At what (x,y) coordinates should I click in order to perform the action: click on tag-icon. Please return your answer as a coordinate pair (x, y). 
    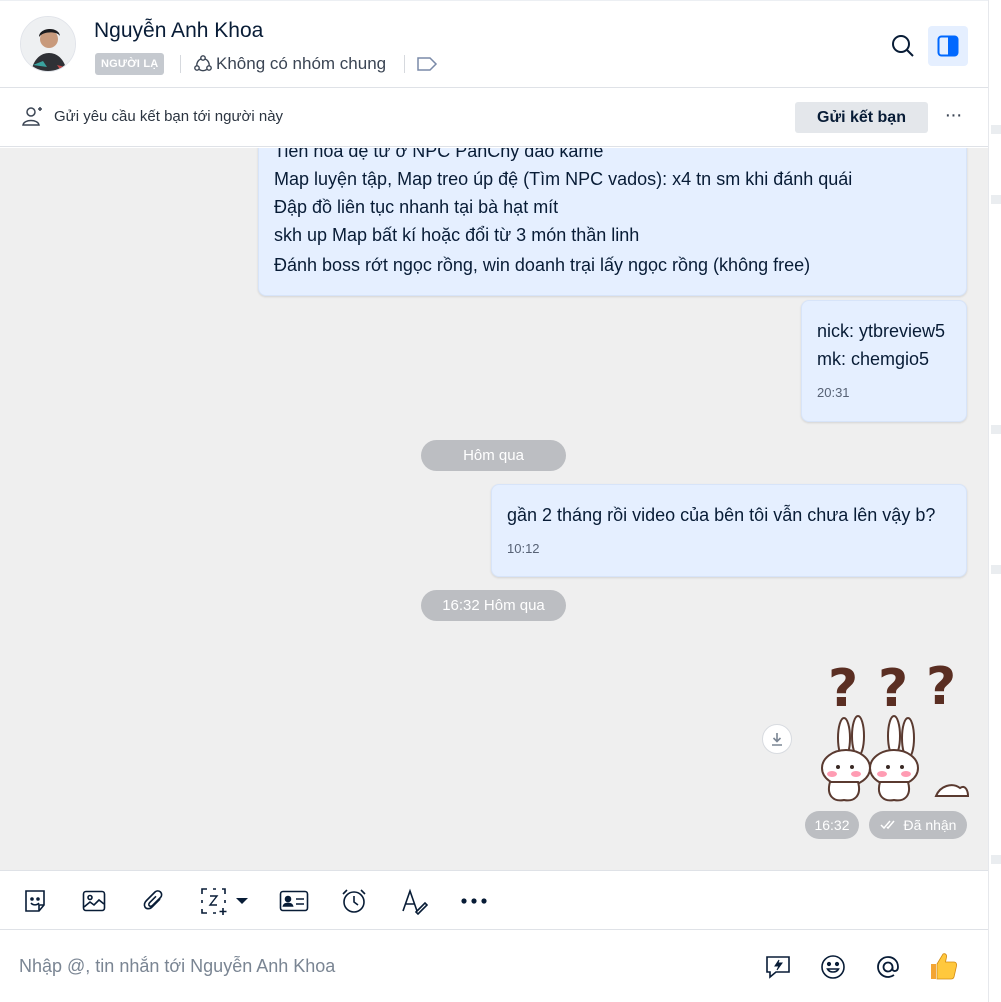
    Looking at the image, I should click on (427, 66).